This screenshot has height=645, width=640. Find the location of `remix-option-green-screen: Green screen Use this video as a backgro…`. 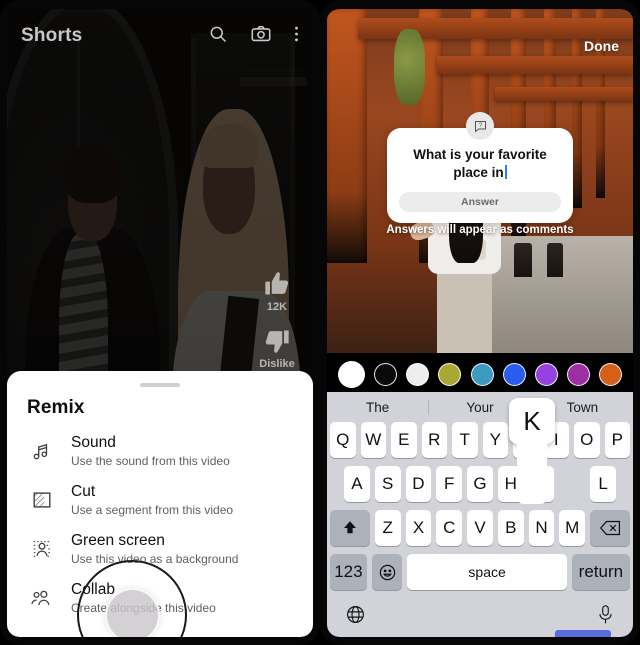

remix-option-green-screen: Green screen Use this video as a backgro… is located at coordinates (160, 547).